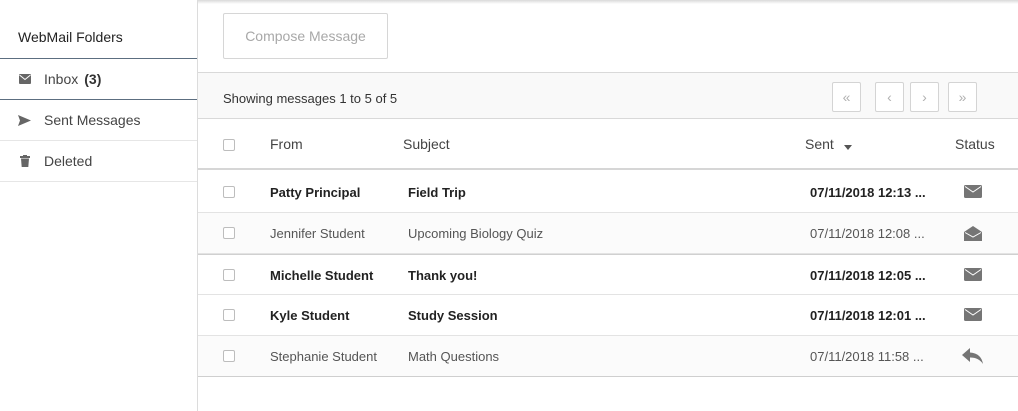 This screenshot has height=411, width=1018. I want to click on column-header-subject: Subject, so click(426, 144).